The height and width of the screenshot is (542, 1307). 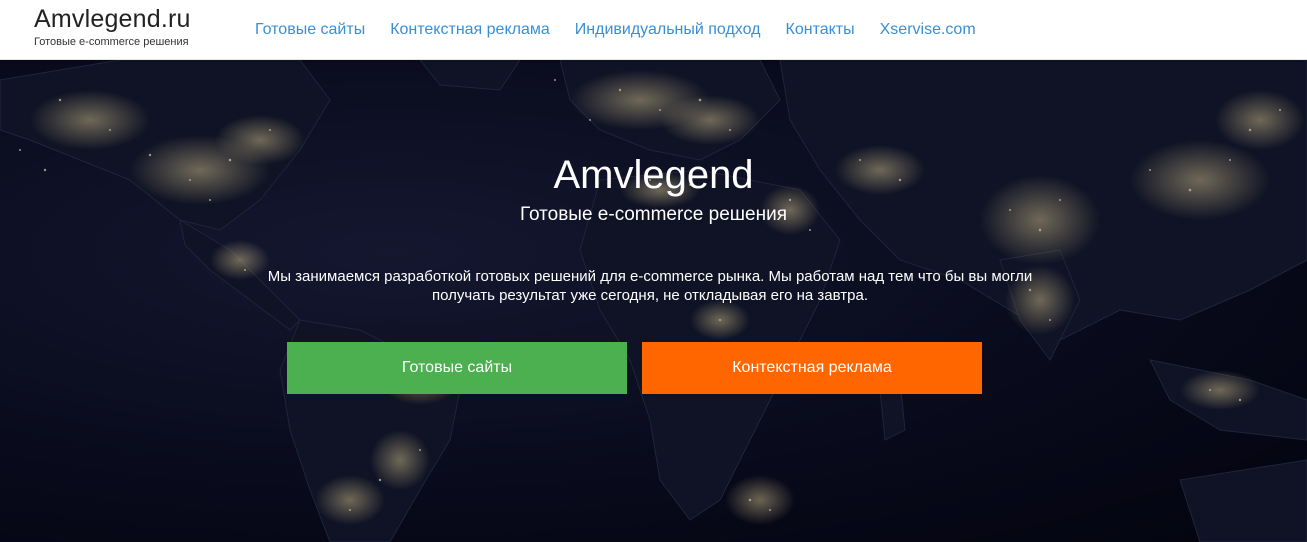 I want to click on brand: Amvlegend.ru Готовые e-commerce решения, so click(x=112, y=27).